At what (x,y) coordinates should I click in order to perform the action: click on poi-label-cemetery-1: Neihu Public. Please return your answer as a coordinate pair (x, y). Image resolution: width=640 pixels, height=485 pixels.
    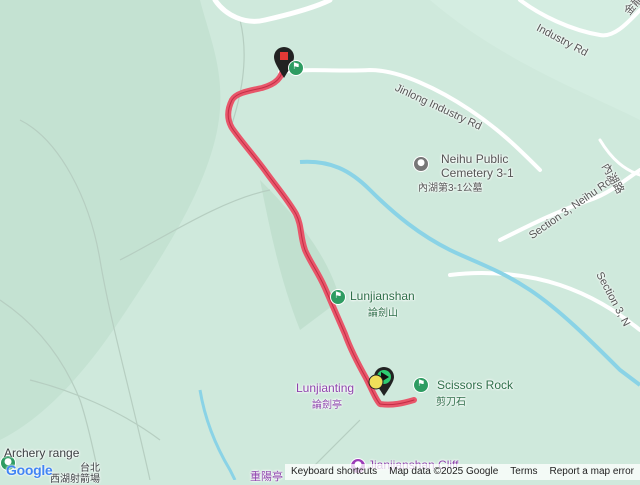
    Looking at the image, I should click on (474, 159).